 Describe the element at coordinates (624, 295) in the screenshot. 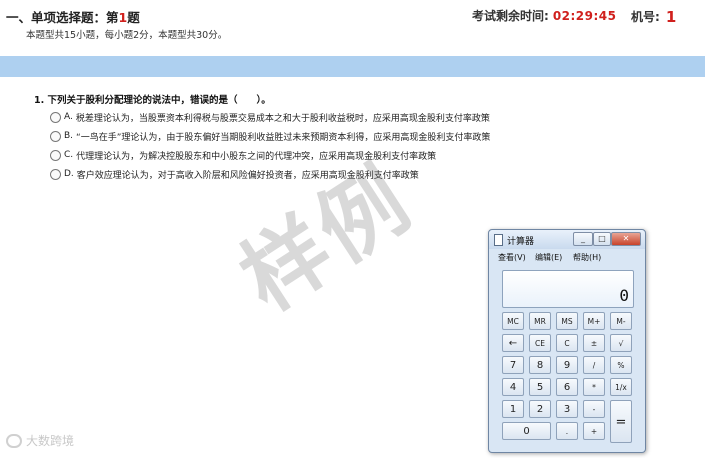

I see `display-value: 0` at that location.